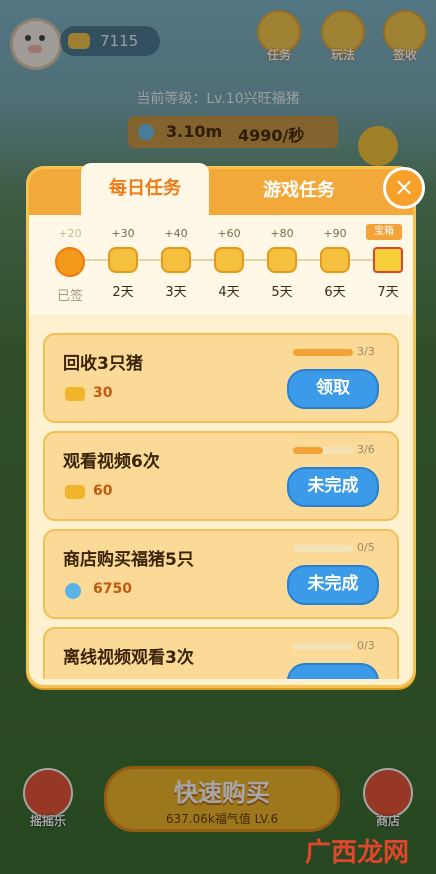 Image resolution: width=436 pixels, height=874 pixels. What do you see at coordinates (229, 233) in the screenshot?
I see `checkin-reward: +60` at bounding box center [229, 233].